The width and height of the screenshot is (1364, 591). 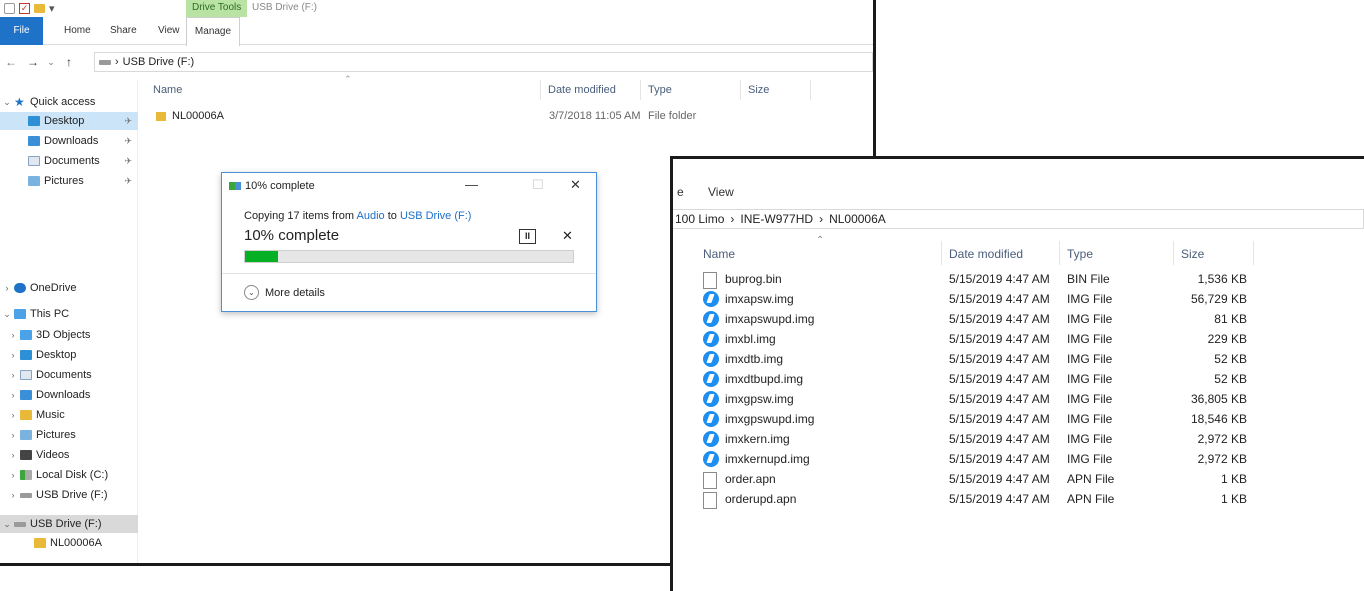 I want to click on copy-prefix: Copying 17 items from, so click(x=300, y=216).